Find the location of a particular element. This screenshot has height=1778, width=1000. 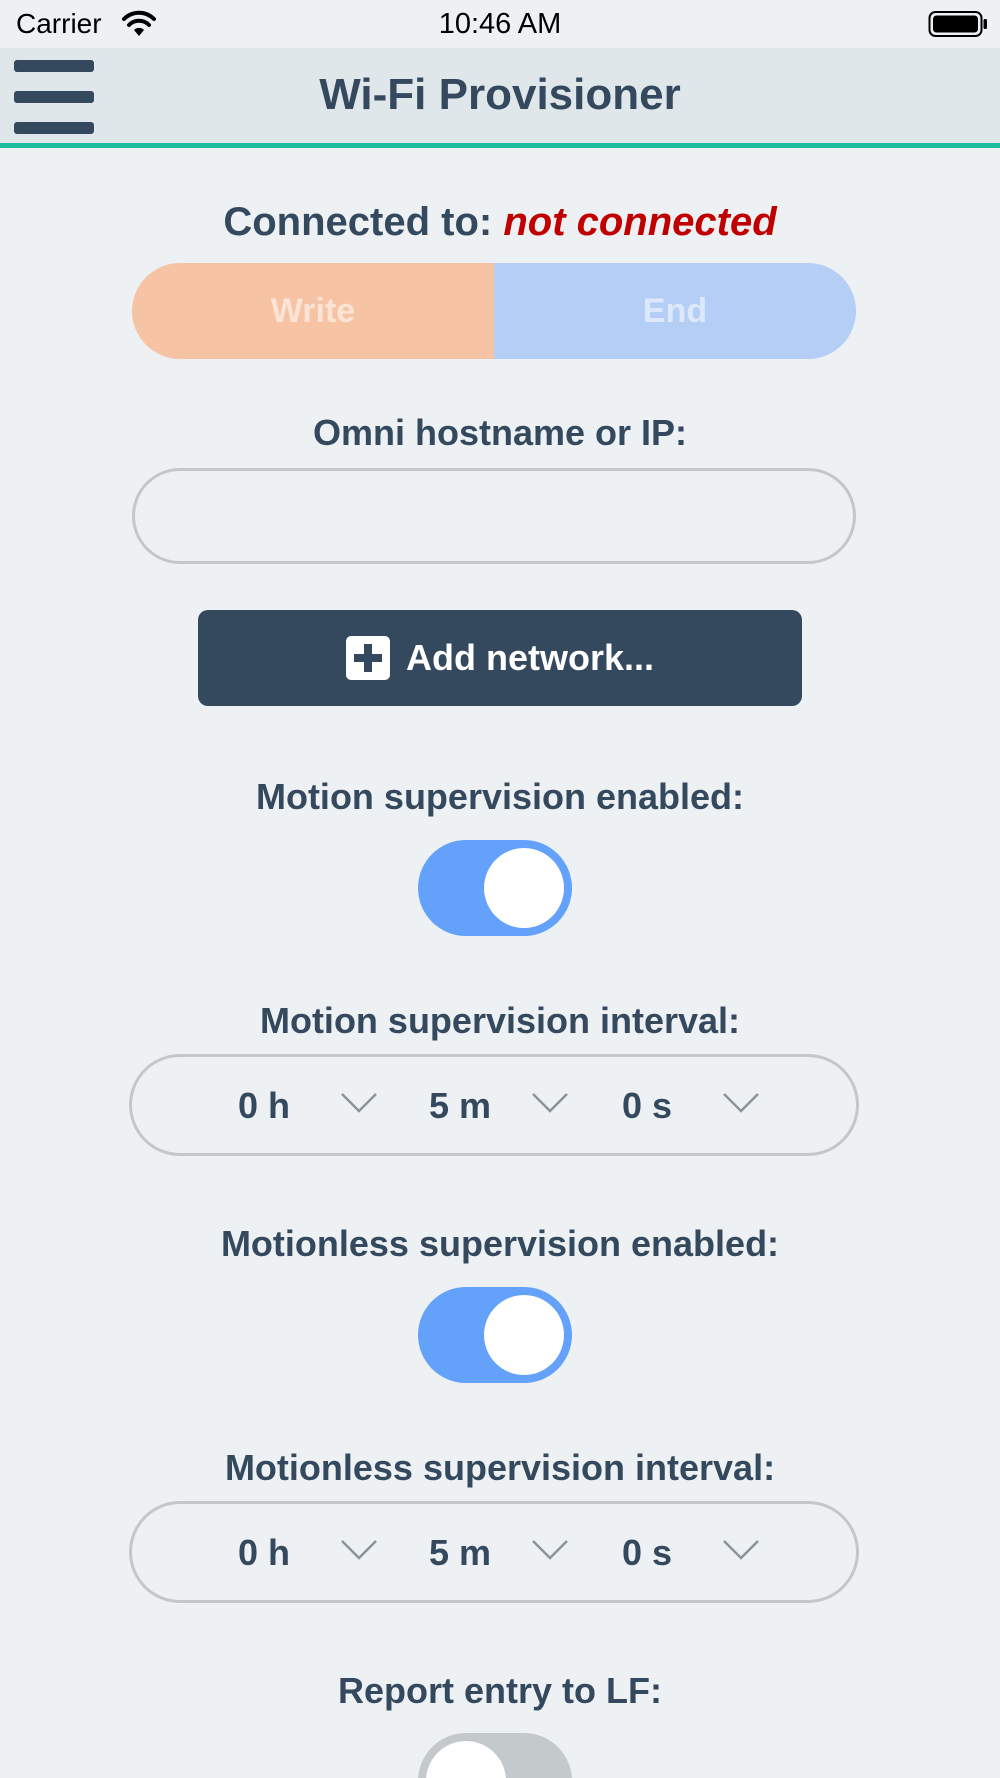

motion-enabled-label: Motion supervision enabled: is located at coordinates (500, 796).